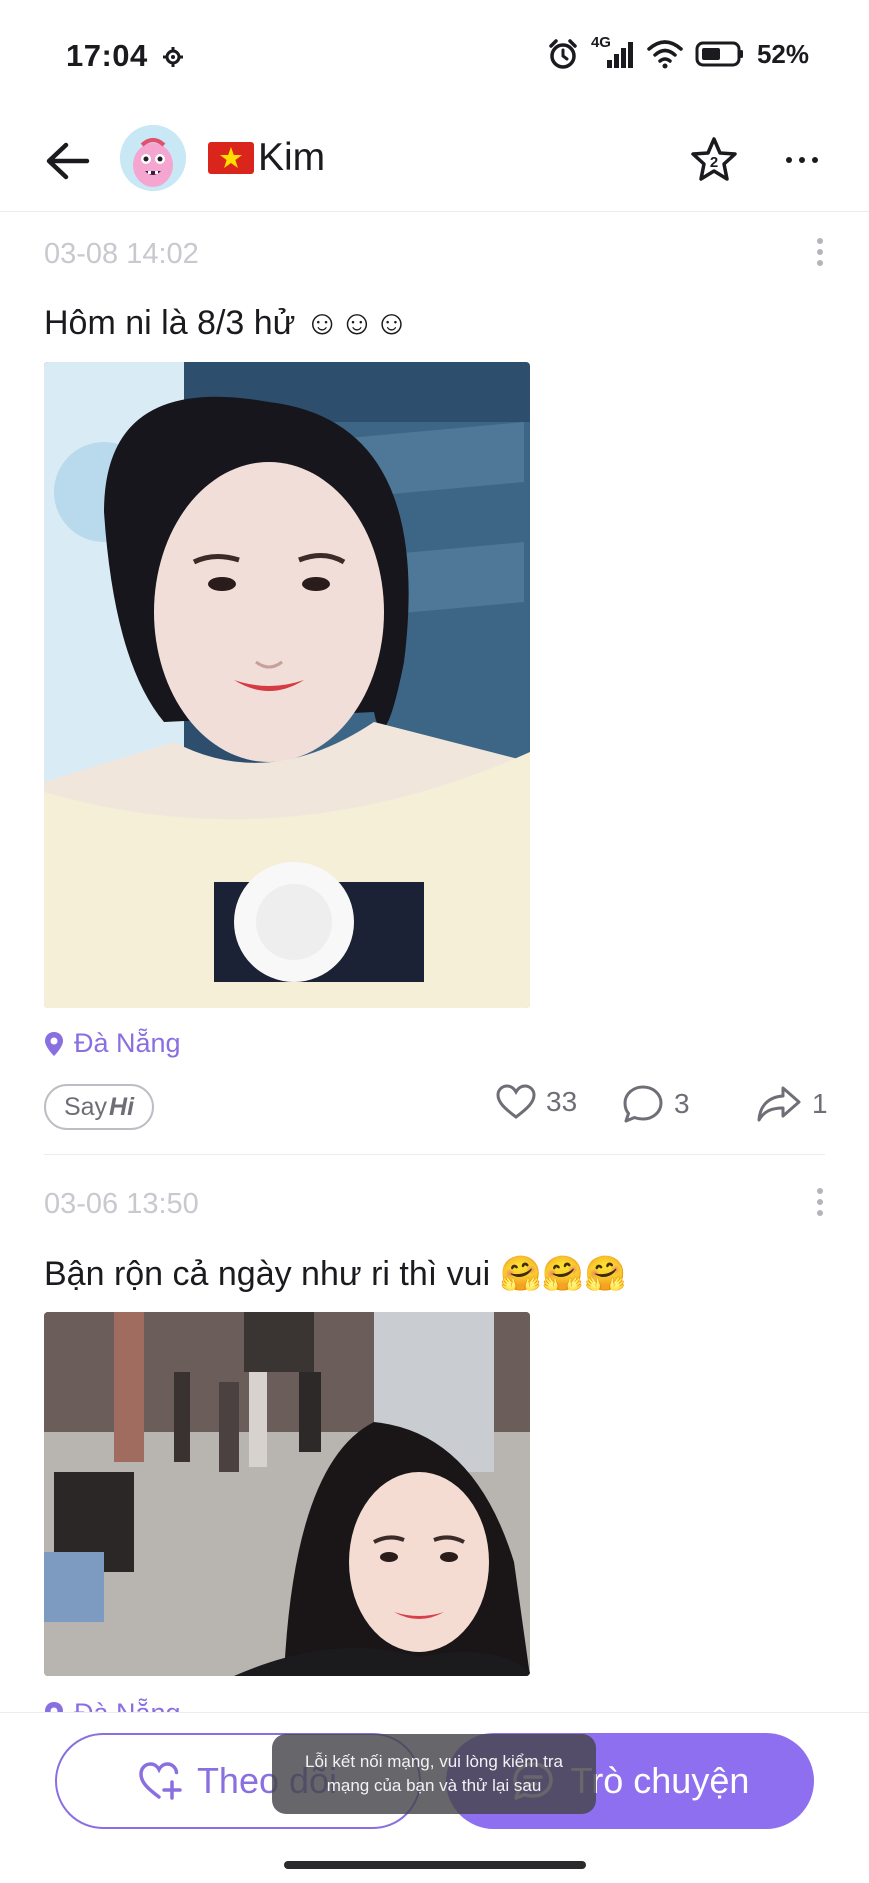 This screenshot has width=869, height=1883. What do you see at coordinates (85, 1106) in the screenshot?
I see `say-hi-say: Say` at bounding box center [85, 1106].